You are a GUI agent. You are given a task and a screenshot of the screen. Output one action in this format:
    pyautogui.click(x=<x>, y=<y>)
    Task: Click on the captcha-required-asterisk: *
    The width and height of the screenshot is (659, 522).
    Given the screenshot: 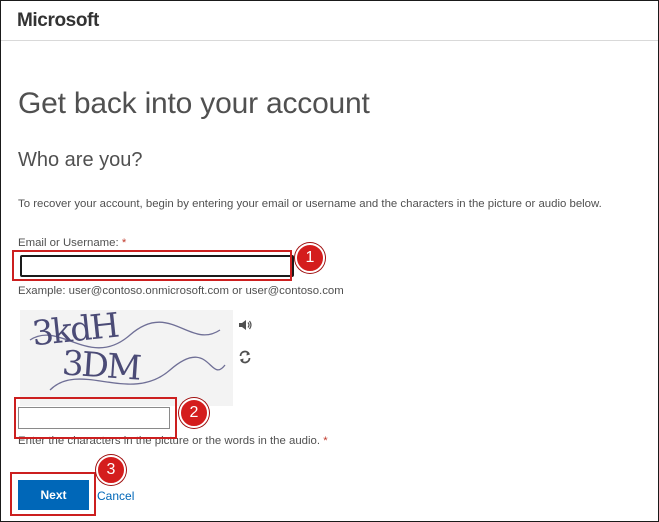 What is the action you would take?
    pyautogui.click(x=325, y=441)
    